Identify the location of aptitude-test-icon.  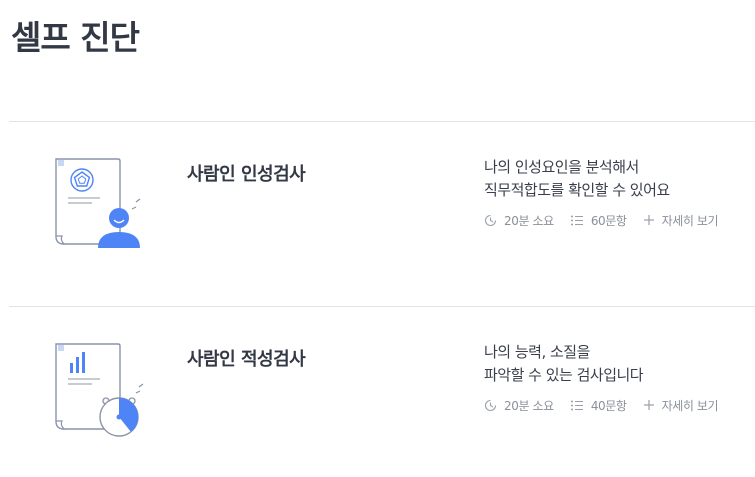
(98, 387).